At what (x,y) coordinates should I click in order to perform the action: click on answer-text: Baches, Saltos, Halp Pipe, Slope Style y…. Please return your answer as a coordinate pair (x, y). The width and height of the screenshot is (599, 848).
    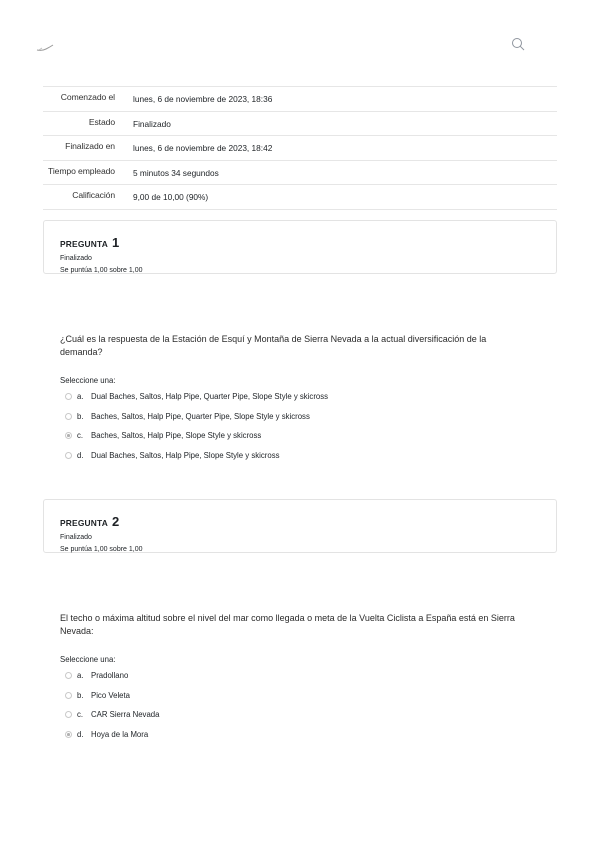
    Looking at the image, I should click on (176, 436).